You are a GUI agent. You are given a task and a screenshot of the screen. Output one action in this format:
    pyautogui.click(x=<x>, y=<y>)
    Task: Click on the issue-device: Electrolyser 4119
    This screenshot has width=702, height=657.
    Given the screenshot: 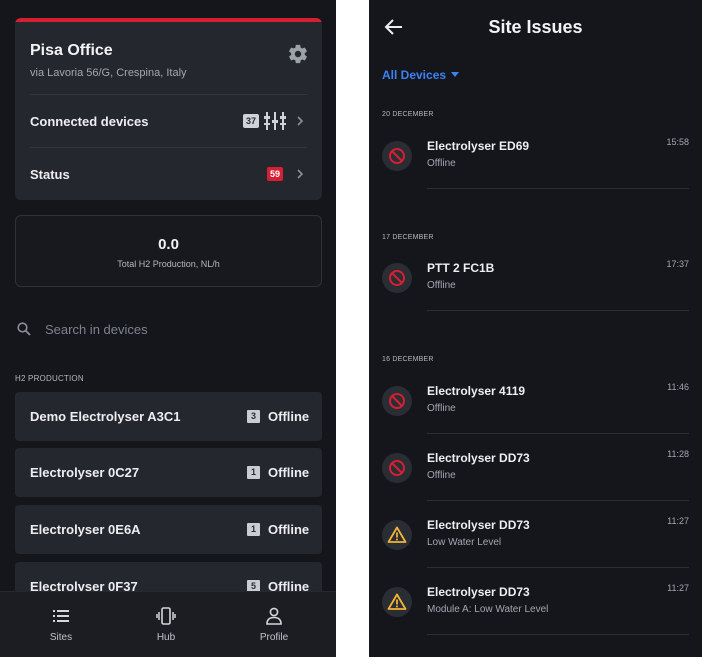 What is the action you would take?
    pyautogui.click(x=476, y=391)
    